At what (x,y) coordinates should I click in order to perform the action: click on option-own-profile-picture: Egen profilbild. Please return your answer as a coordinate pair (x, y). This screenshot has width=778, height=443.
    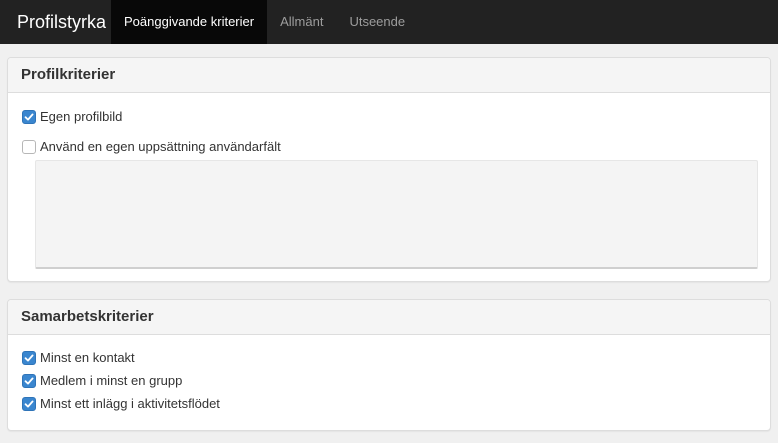
    Looking at the image, I should click on (72, 116).